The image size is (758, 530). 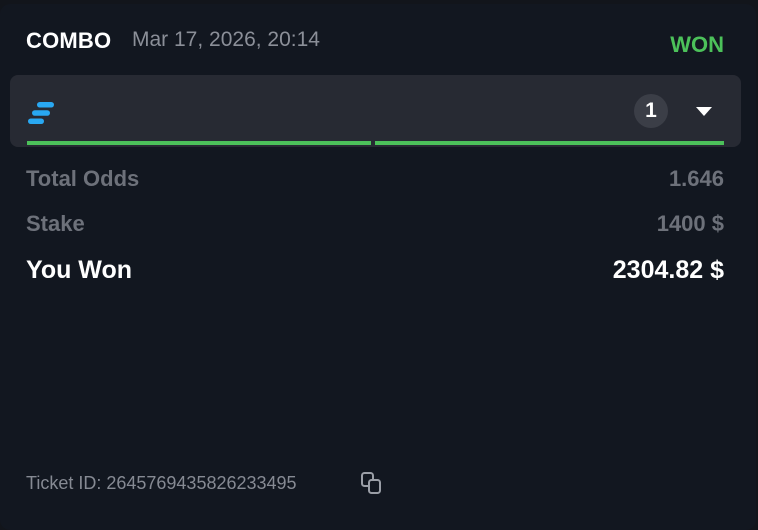 What do you see at coordinates (372, 483) in the screenshot?
I see `copy-icon` at bounding box center [372, 483].